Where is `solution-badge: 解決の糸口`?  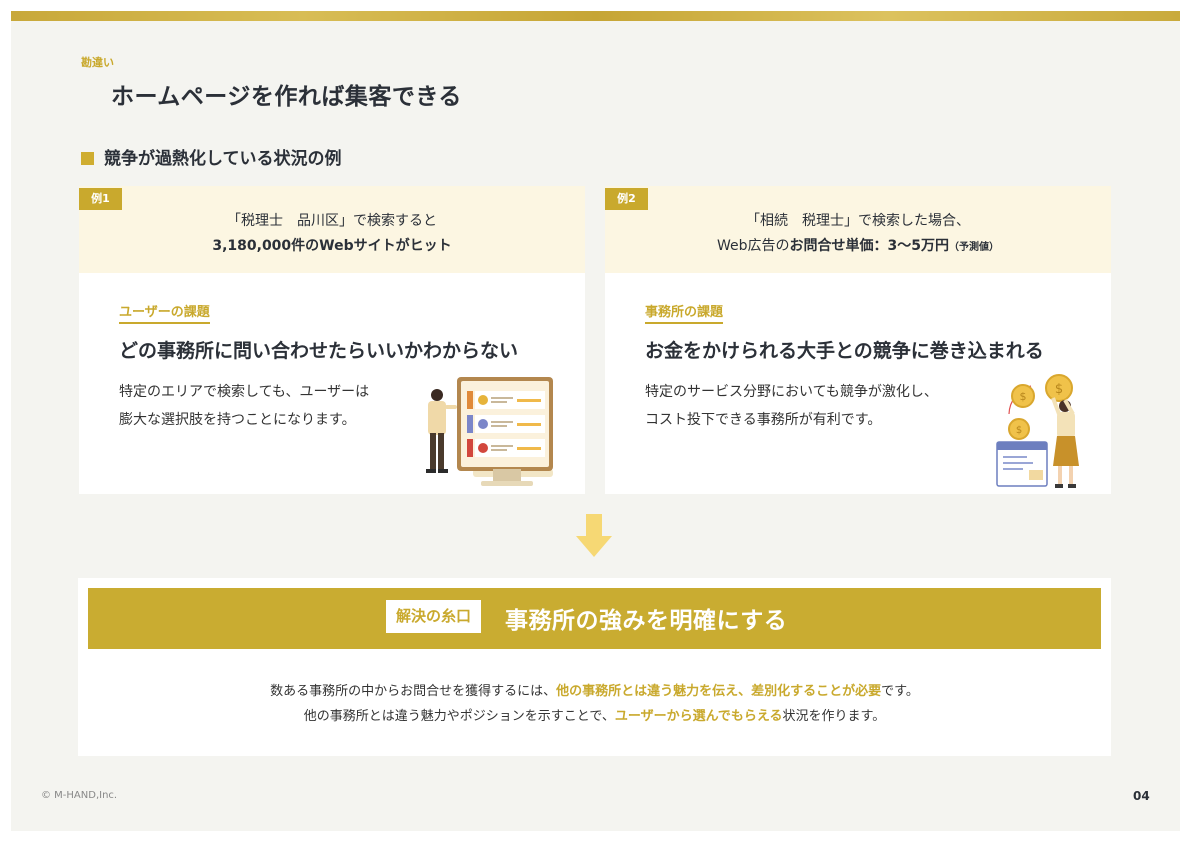 solution-badge: 解決の糸口 is located at coordinates (434, 616).